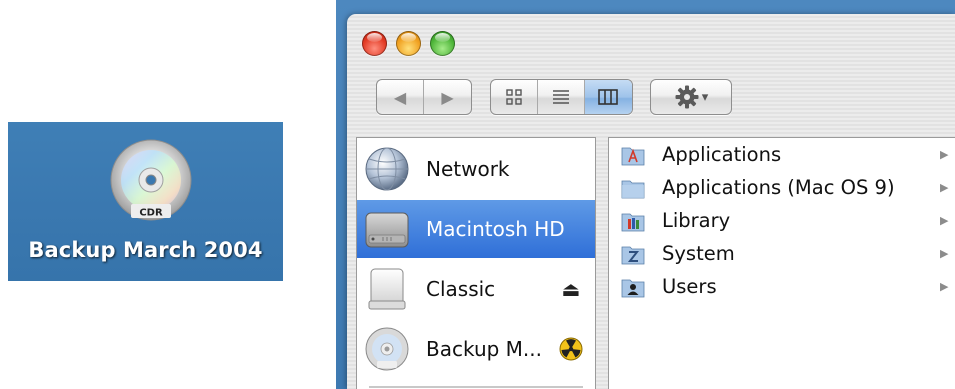  Describe the element at coordinates (495, 229) in the screenshot. I see `sidebar-item-label: Macintosh HD` at that location.